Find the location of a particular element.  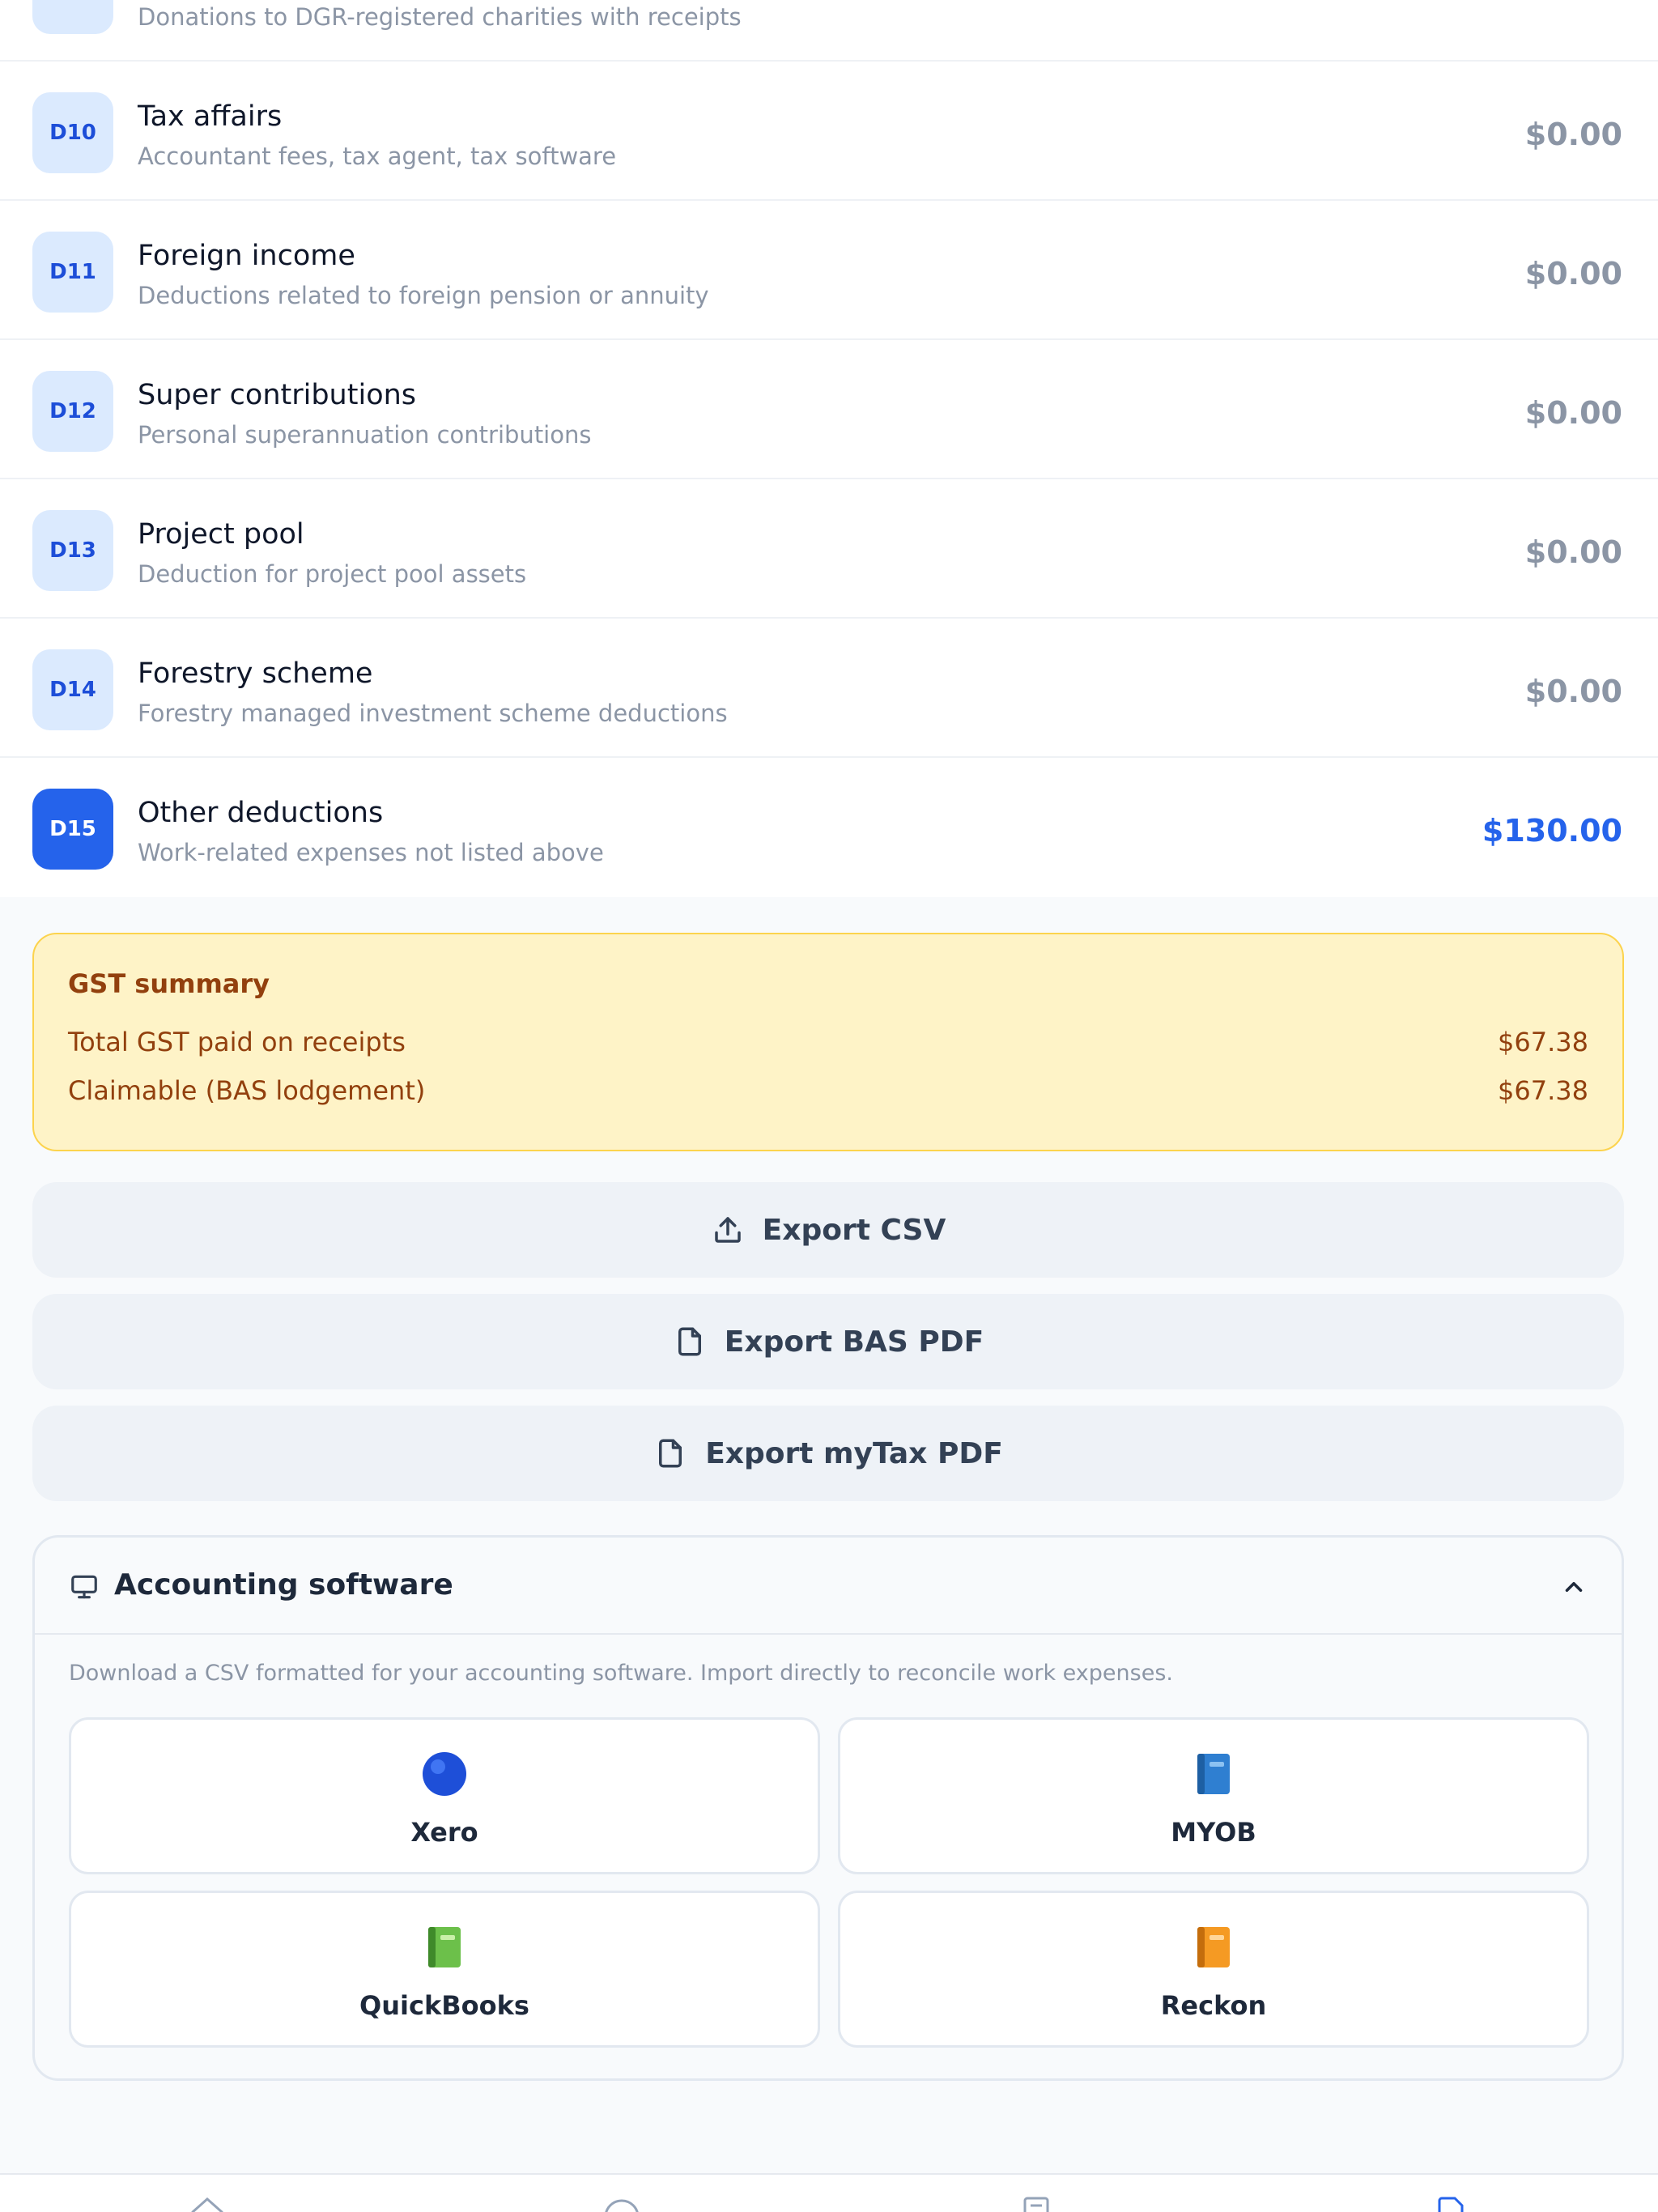

deduction-subtitle: Work-related expenses not listed above is located at coordinates (371, 852).